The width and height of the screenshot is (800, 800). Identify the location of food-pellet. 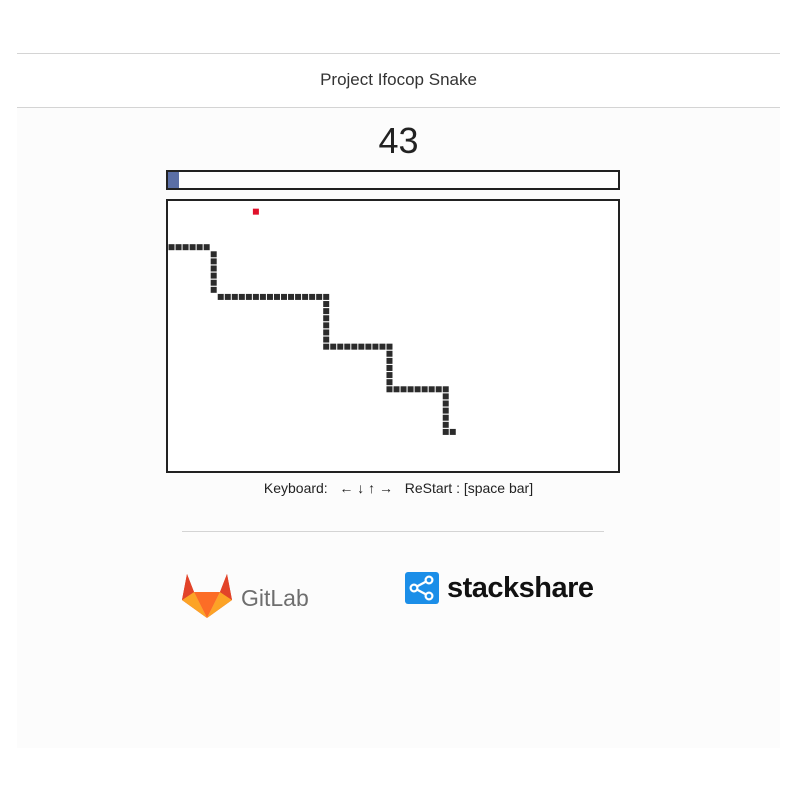
(255, 211).